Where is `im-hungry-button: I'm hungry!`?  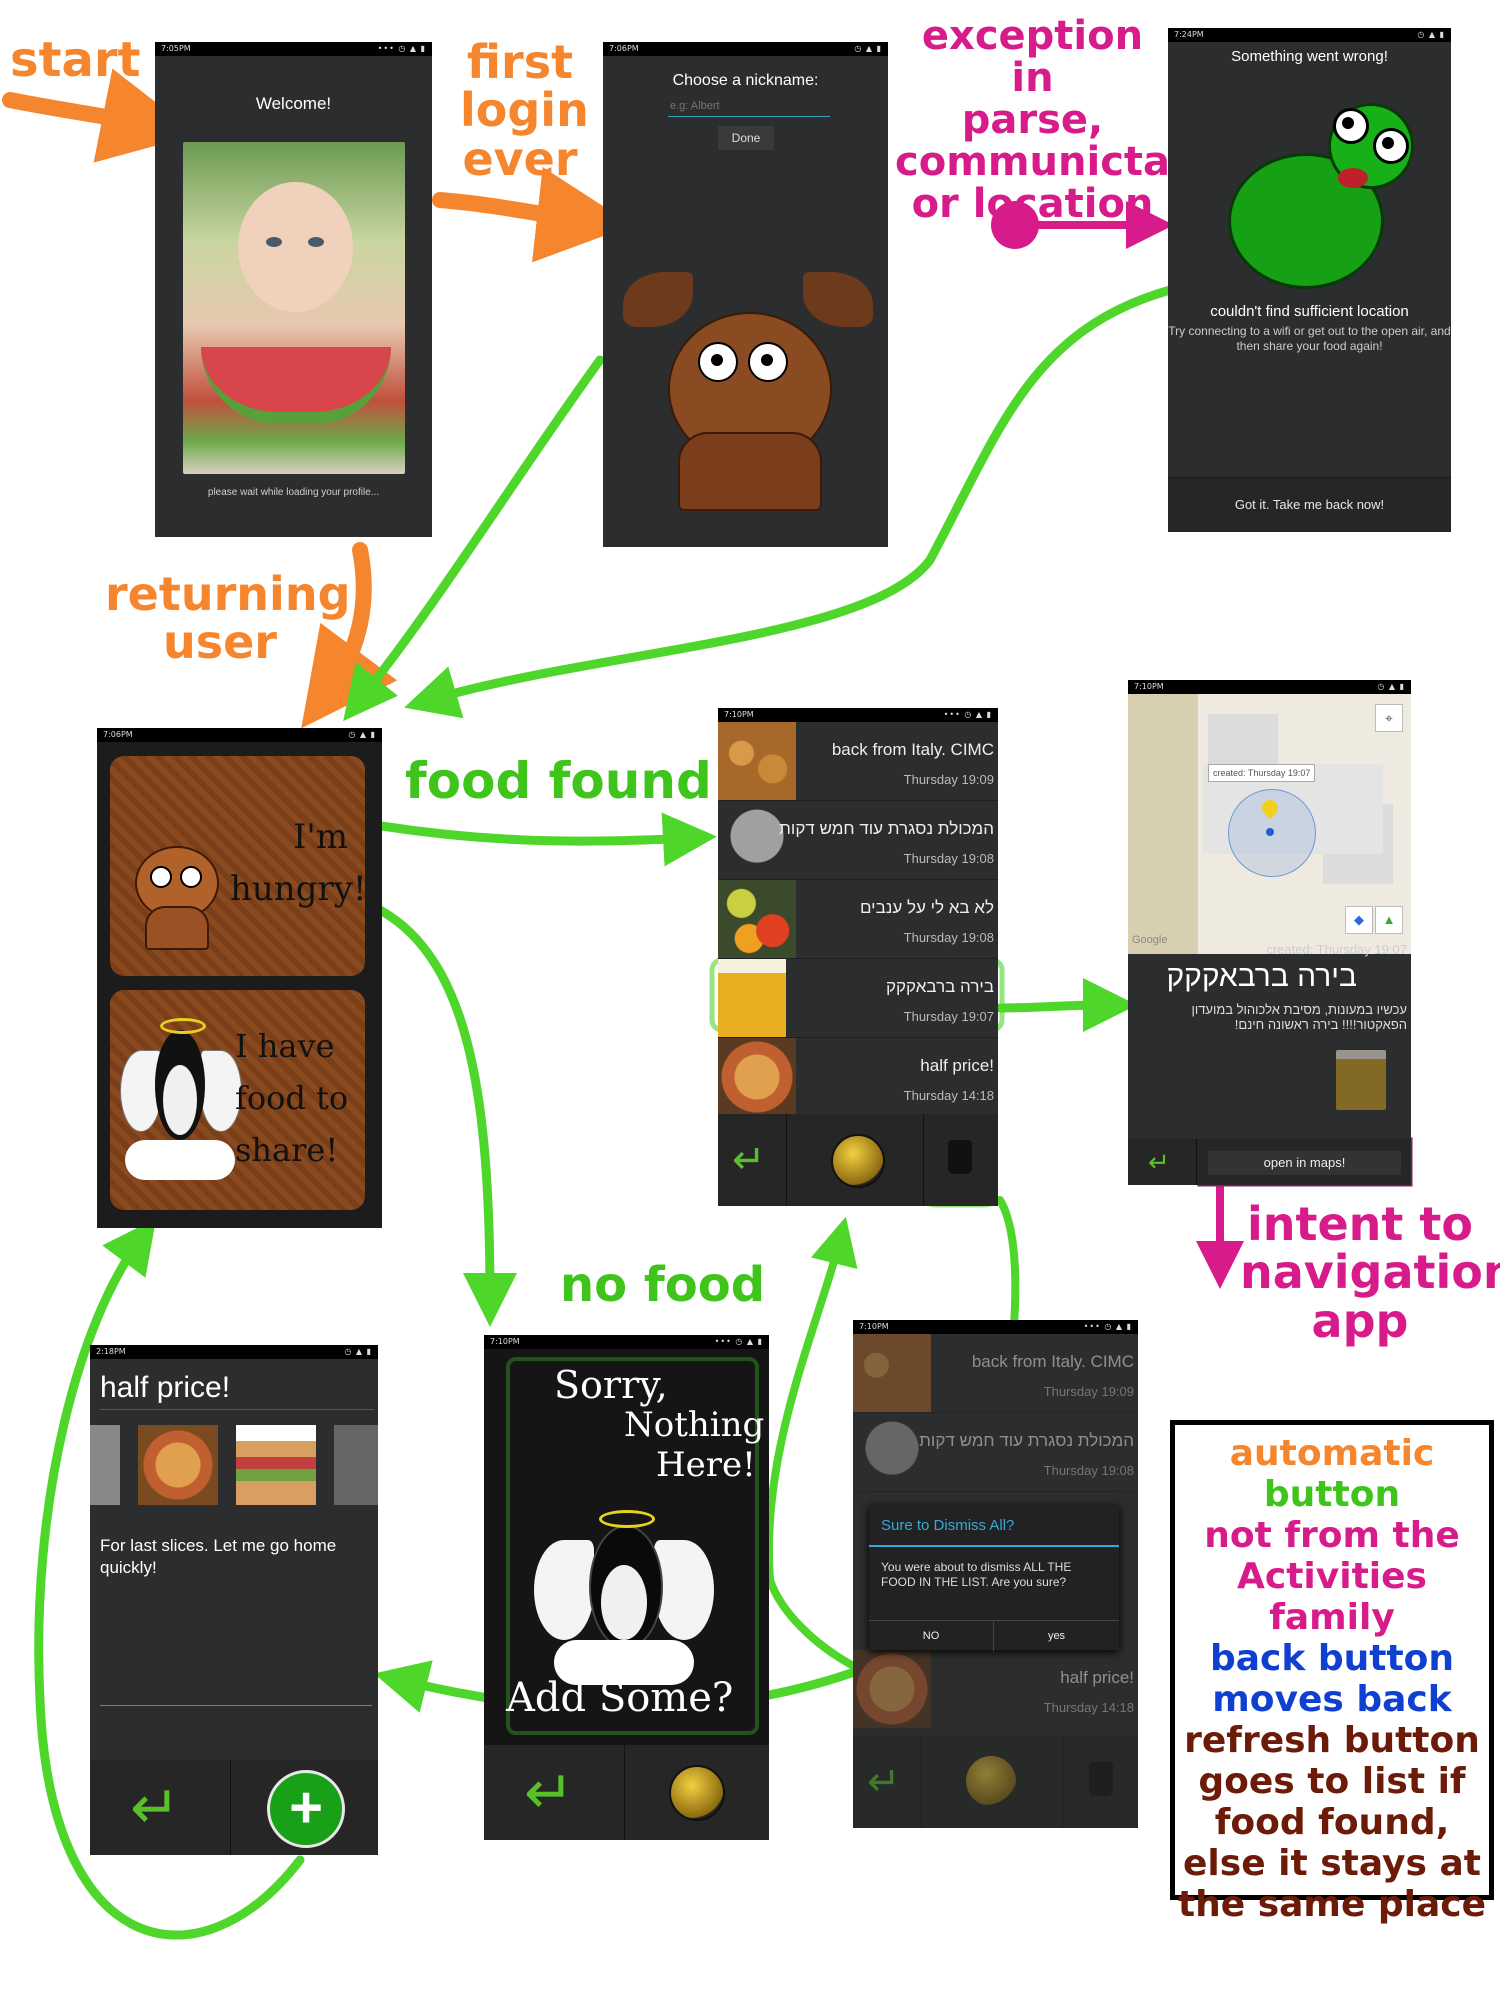
im-hungry-button: I'm hungry! is located at coordinates (238, 866).